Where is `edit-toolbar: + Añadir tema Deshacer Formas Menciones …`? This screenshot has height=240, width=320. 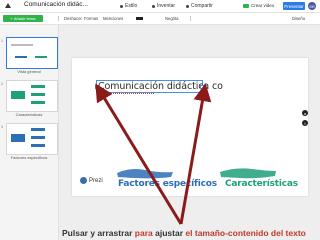
edit-toolbar: + Añadir tema Deshacer Formas Menciones … is located at coordinates (160, 19).